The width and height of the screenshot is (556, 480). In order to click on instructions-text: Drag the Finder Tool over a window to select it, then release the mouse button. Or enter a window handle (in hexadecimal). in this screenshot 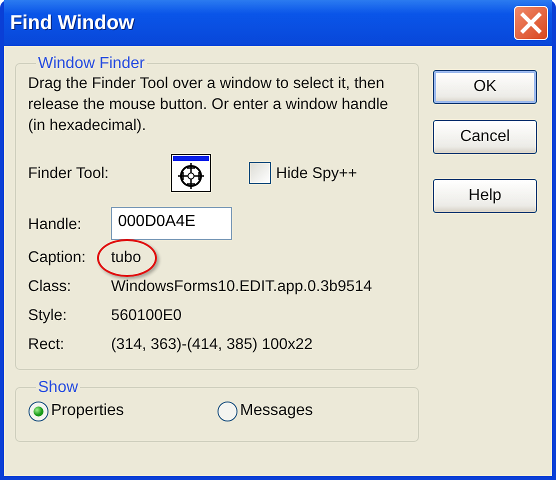, I will do `click(209, 105)`.